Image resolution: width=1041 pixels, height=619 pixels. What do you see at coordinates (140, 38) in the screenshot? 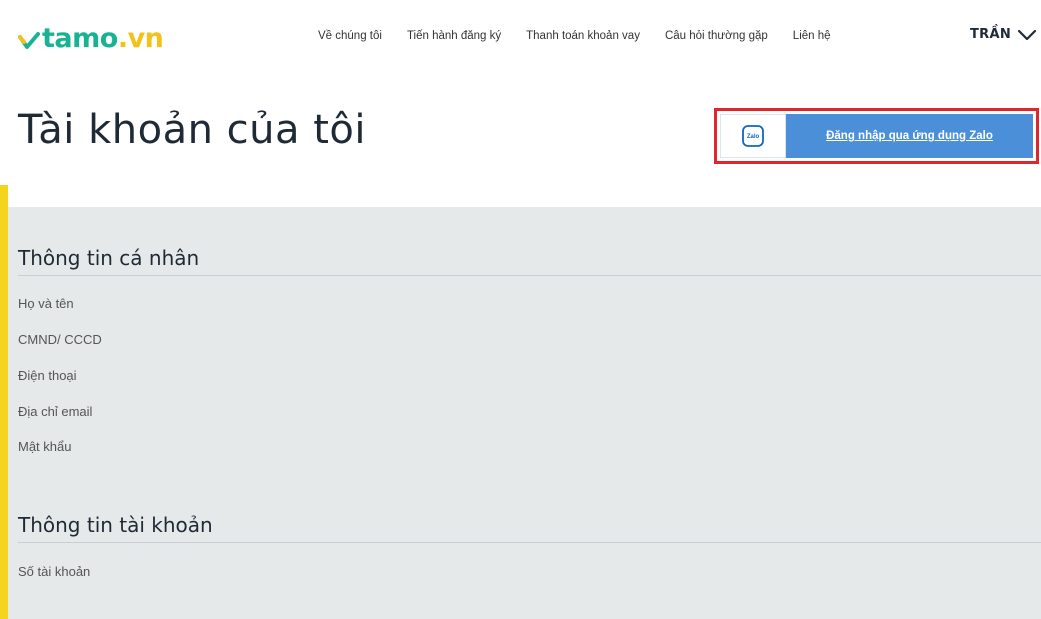
I see `logo-suffix-text: .vn` at bounding box center [140, 38].